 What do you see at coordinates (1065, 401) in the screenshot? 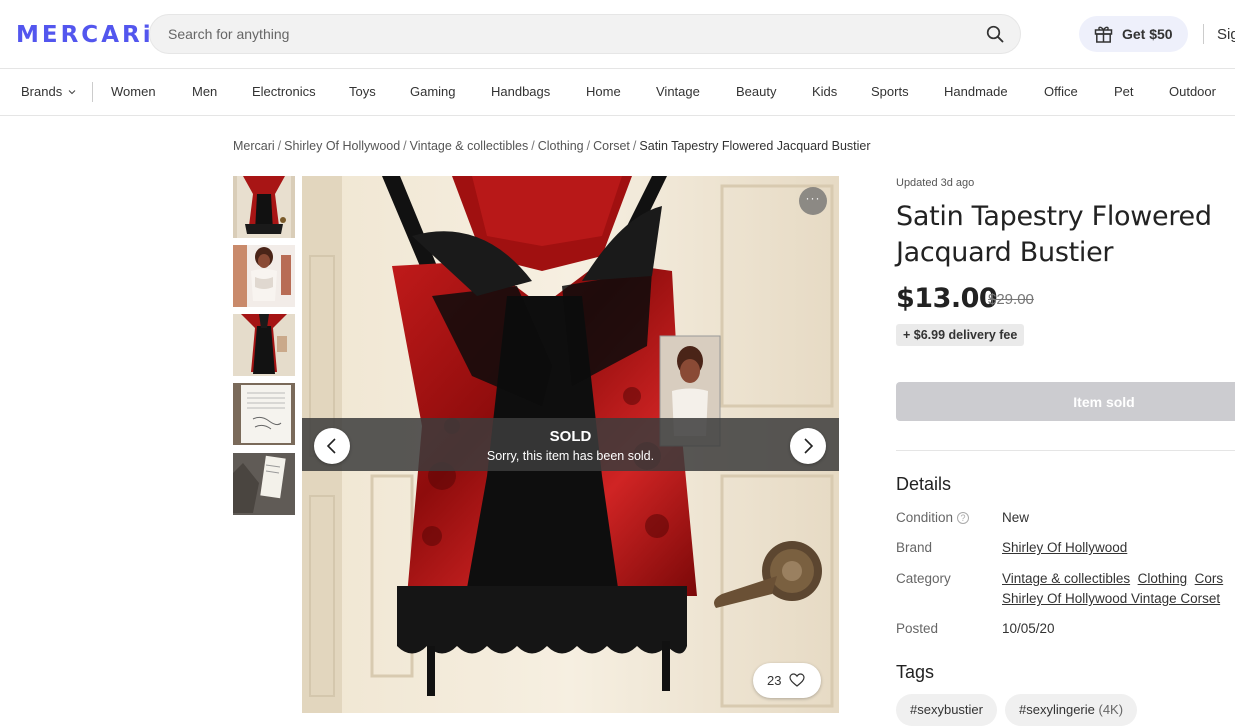
I see `item-sold-button: Item sold` at bounding box center [1065, 401].